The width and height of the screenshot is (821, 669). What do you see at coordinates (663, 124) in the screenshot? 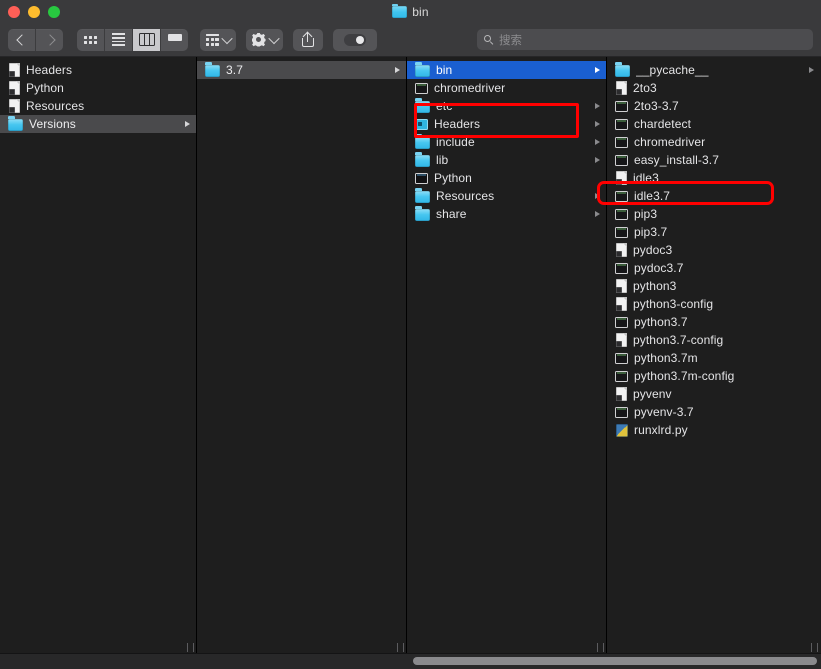
I see `list-item-label: chardetect` at bounding box center [663, 124].